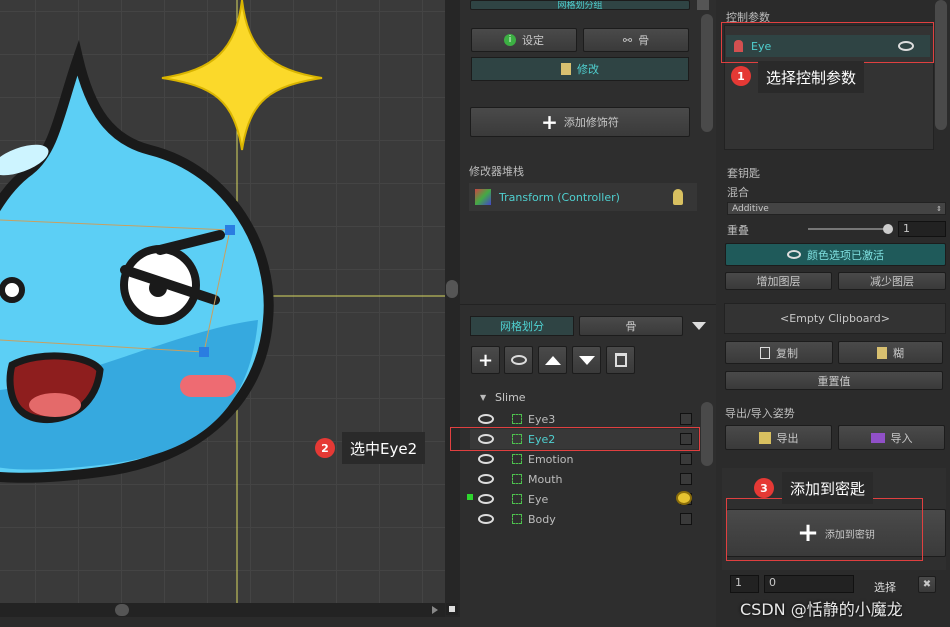 The width and height of the screenshot is (950, 627). Describe the element at coordinates (888, 229) in the screenshot. I see `weight-slider-handle` at that location.